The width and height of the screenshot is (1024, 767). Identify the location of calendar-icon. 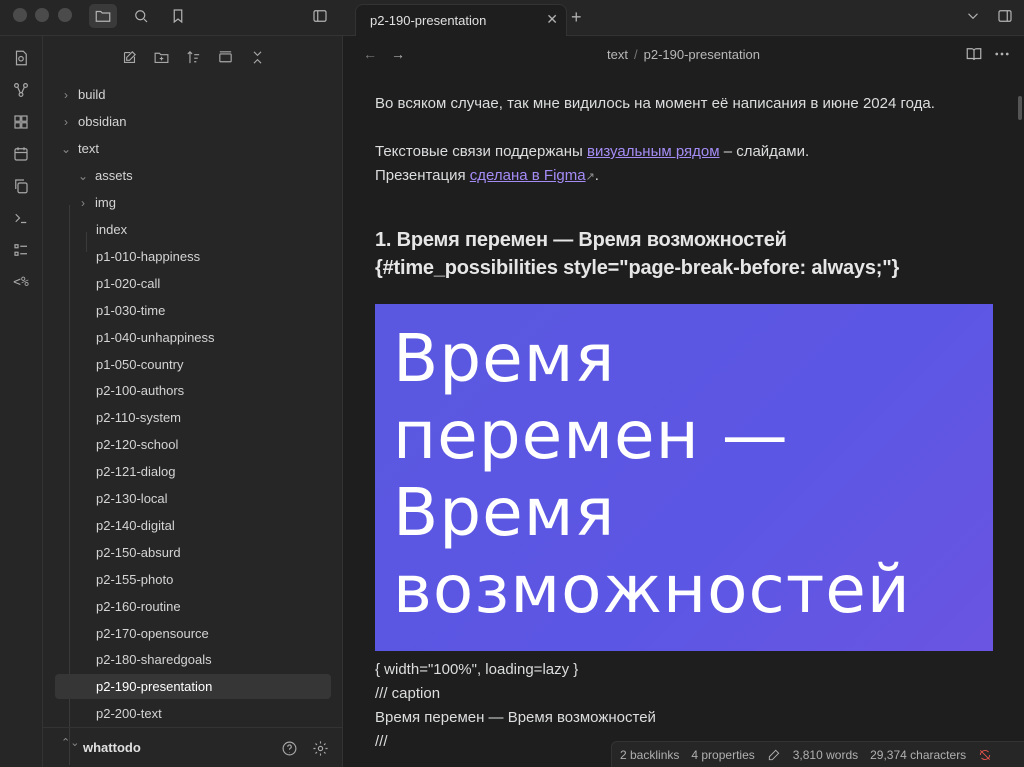
(21, 154).